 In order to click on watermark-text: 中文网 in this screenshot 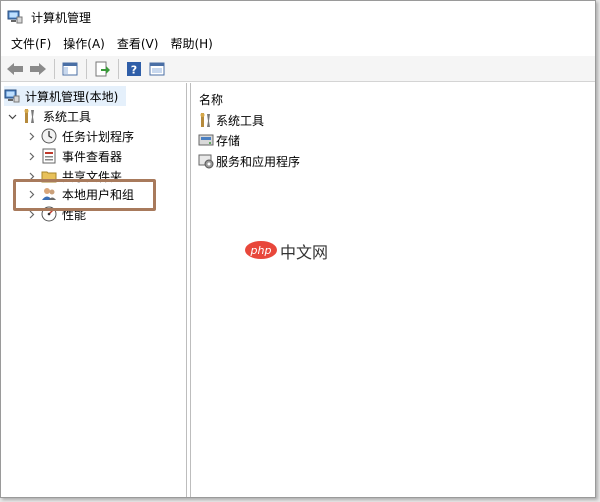, I will do `click(304, 252)`.